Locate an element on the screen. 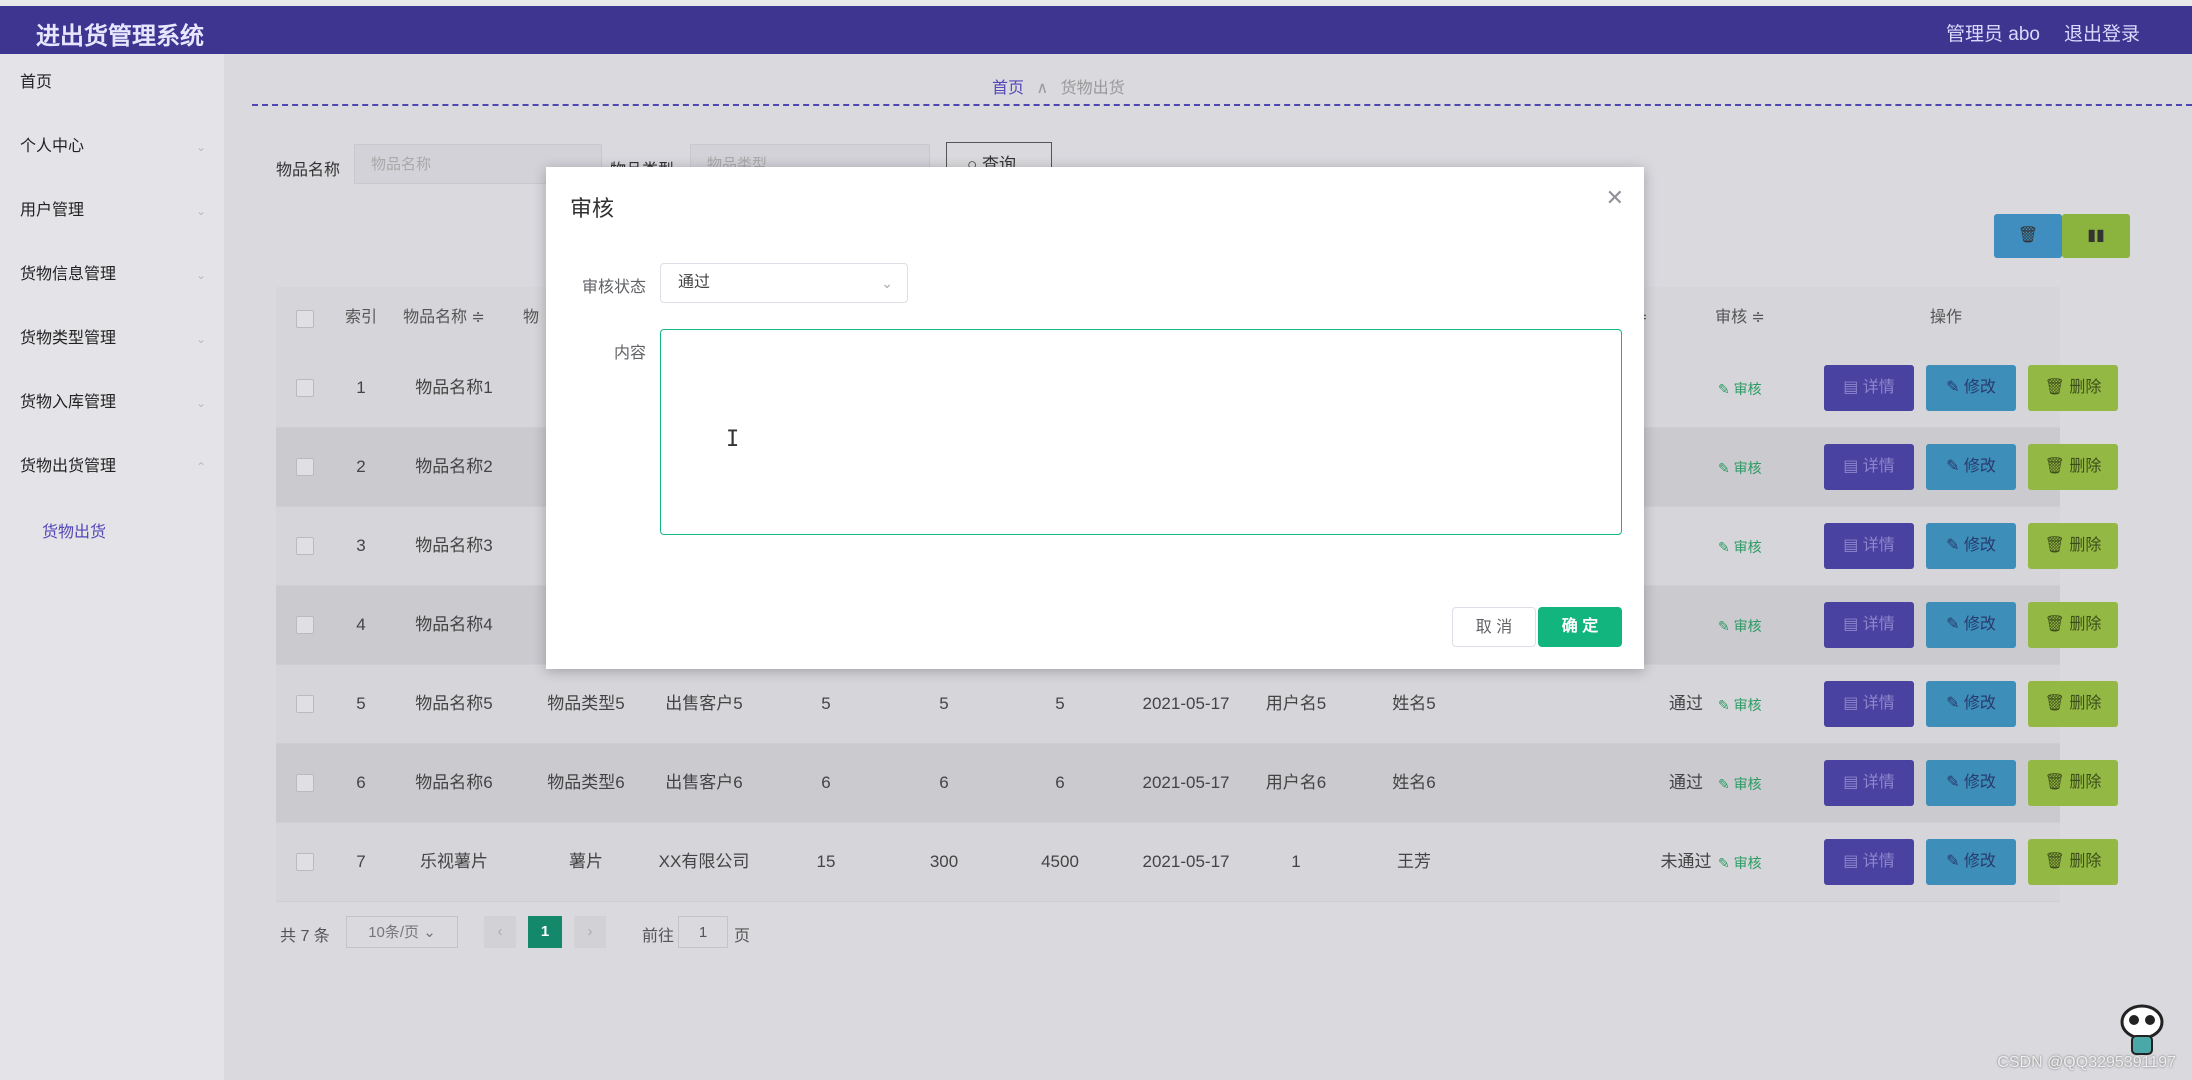 This screenshot has width=2192, height=1080. sidebar-item-personal: 个人中心 ⌄ is located at coordinates (113, 147).